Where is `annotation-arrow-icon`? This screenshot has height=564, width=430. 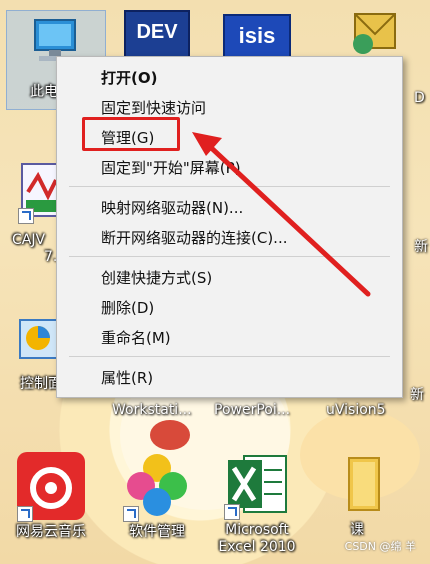
annotation-arrow-icon is located at coordinates (281, 214).